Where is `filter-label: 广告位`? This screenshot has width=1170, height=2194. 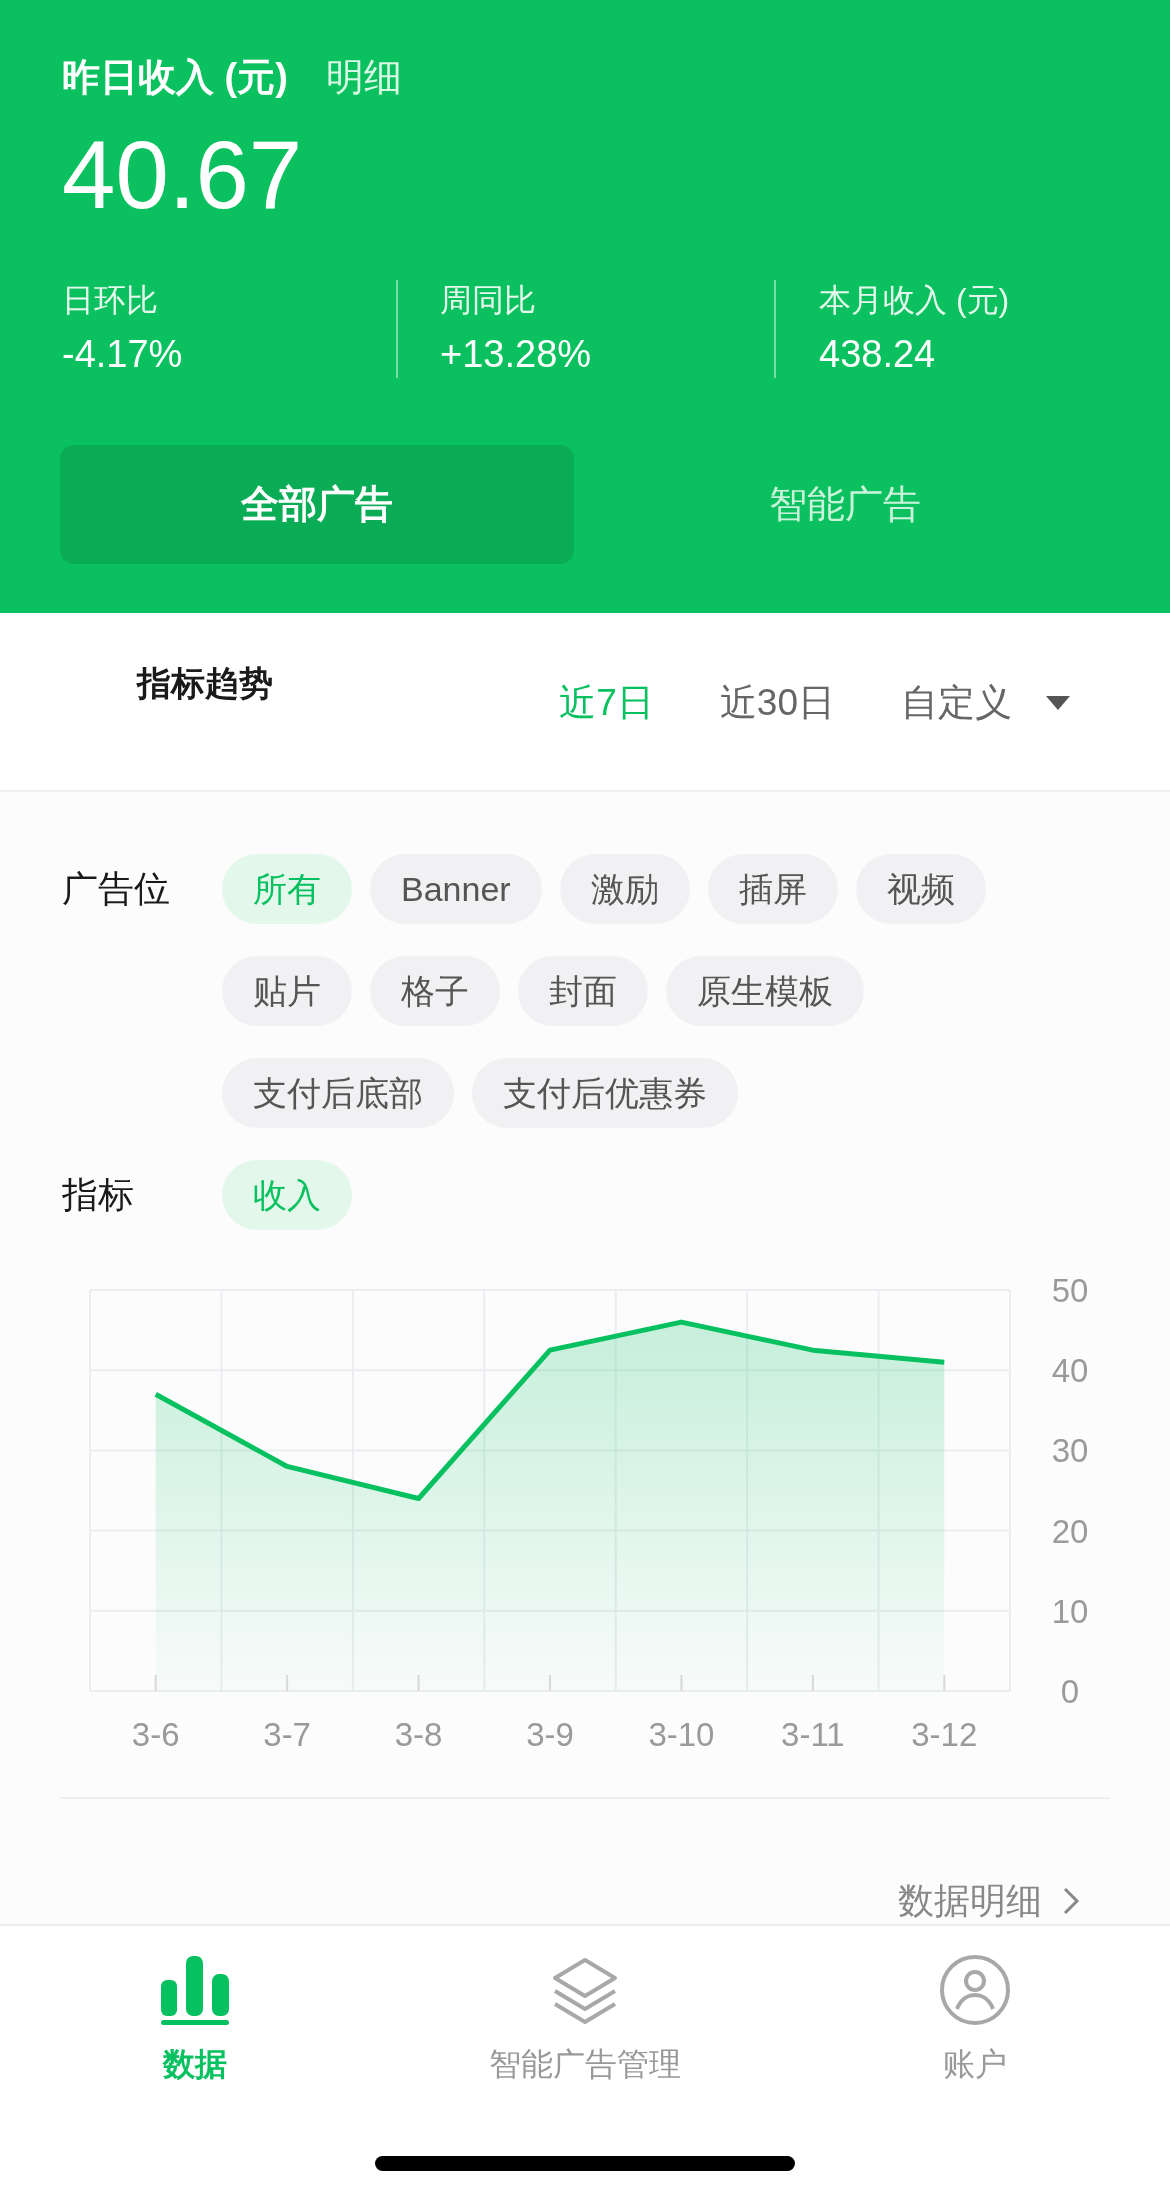
filter-label: 广告位 is located at coordinates (116, 889).